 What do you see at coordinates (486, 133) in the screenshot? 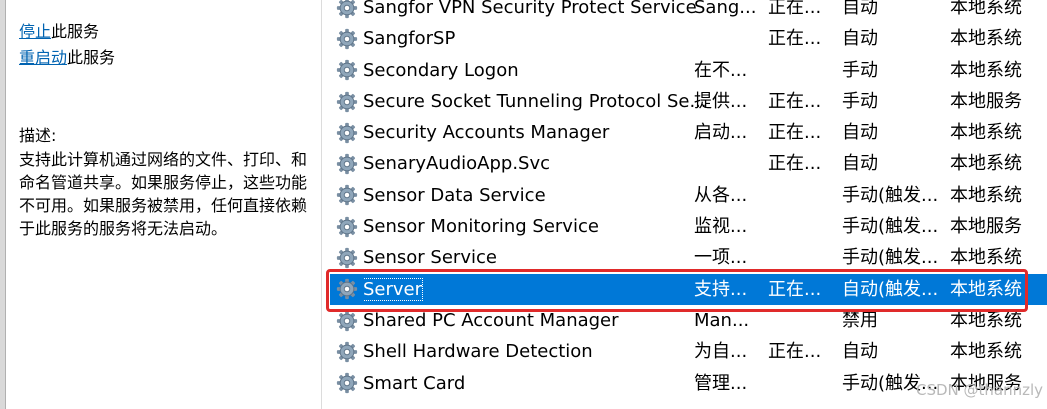
I see `service-name: Security Accounts Manager` at bounding box center [486, 133].